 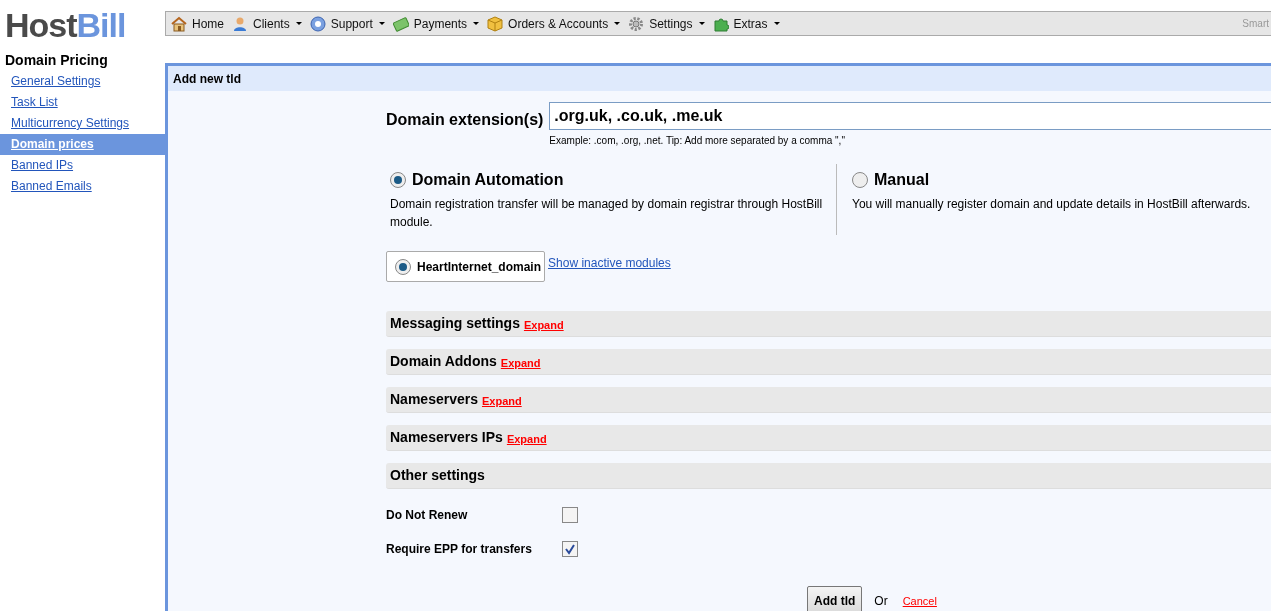 What do you see at coordinates (240, 23) in the screenshot?
I see `person-icon` at bounding box center [240, 23].